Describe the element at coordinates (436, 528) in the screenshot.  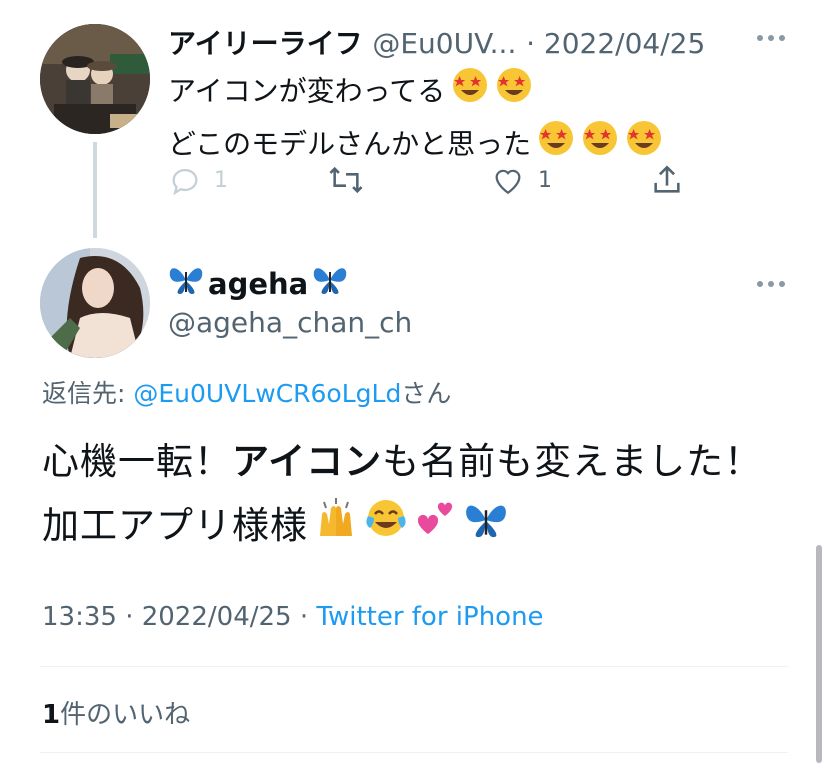
I see `two-hearts-emoji-icon` at that location.